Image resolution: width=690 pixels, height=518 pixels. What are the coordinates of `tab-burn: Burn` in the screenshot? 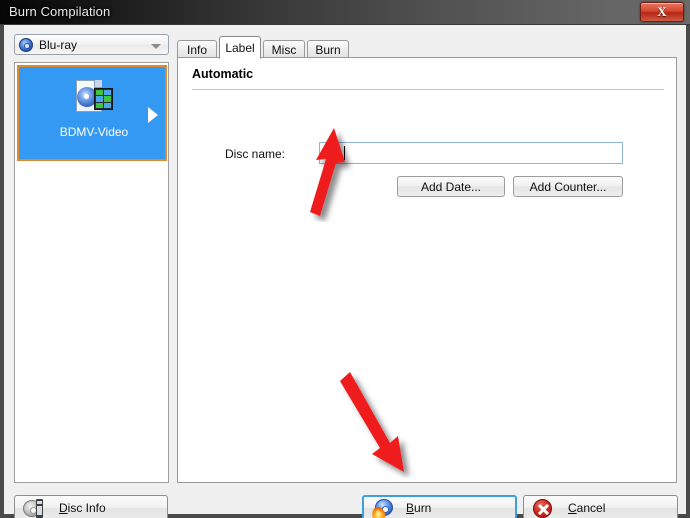 It's located at (328, 49).